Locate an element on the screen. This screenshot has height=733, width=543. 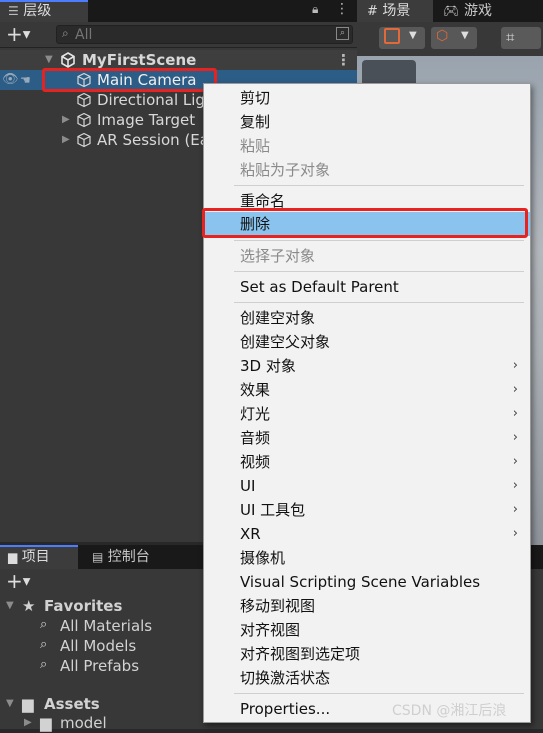
menu-item-move-to-view: 移动到视图 is located at coordinates (367, 606).